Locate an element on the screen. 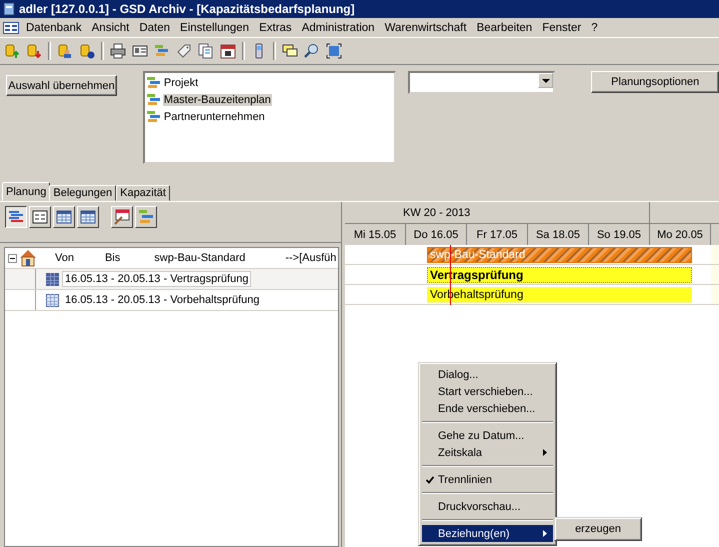  list-item: Projekt is located at coordinates (181, 82).